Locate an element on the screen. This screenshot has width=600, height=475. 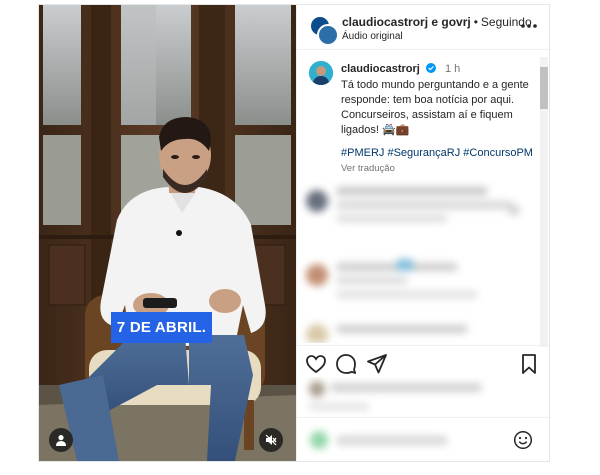
smiley-icon is located at coordinates (523, 440).